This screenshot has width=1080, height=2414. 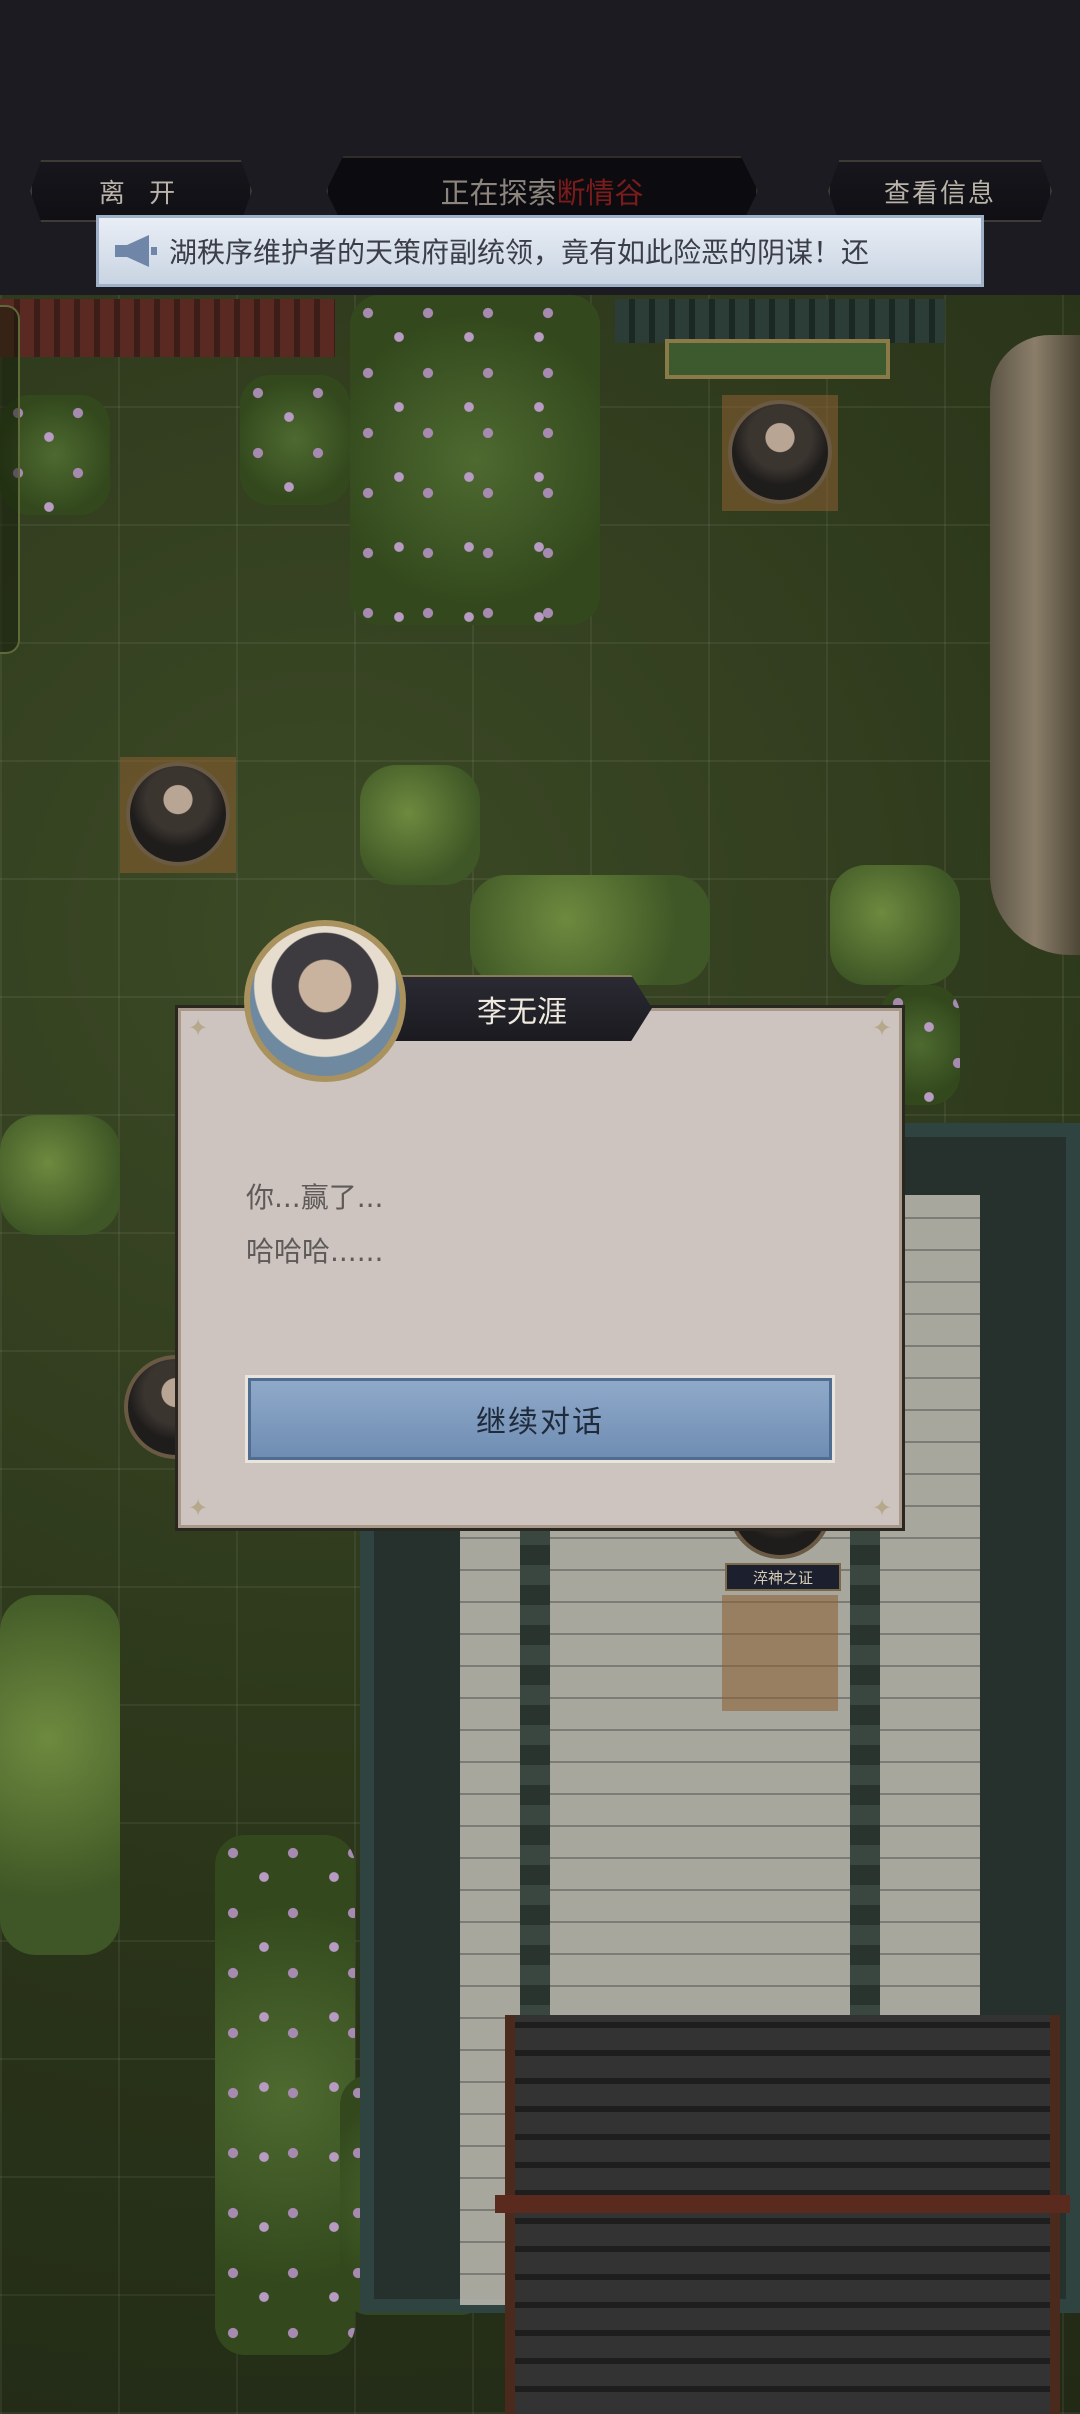 I want to click on location-name: 断情谷, so click(x=600, y=193).